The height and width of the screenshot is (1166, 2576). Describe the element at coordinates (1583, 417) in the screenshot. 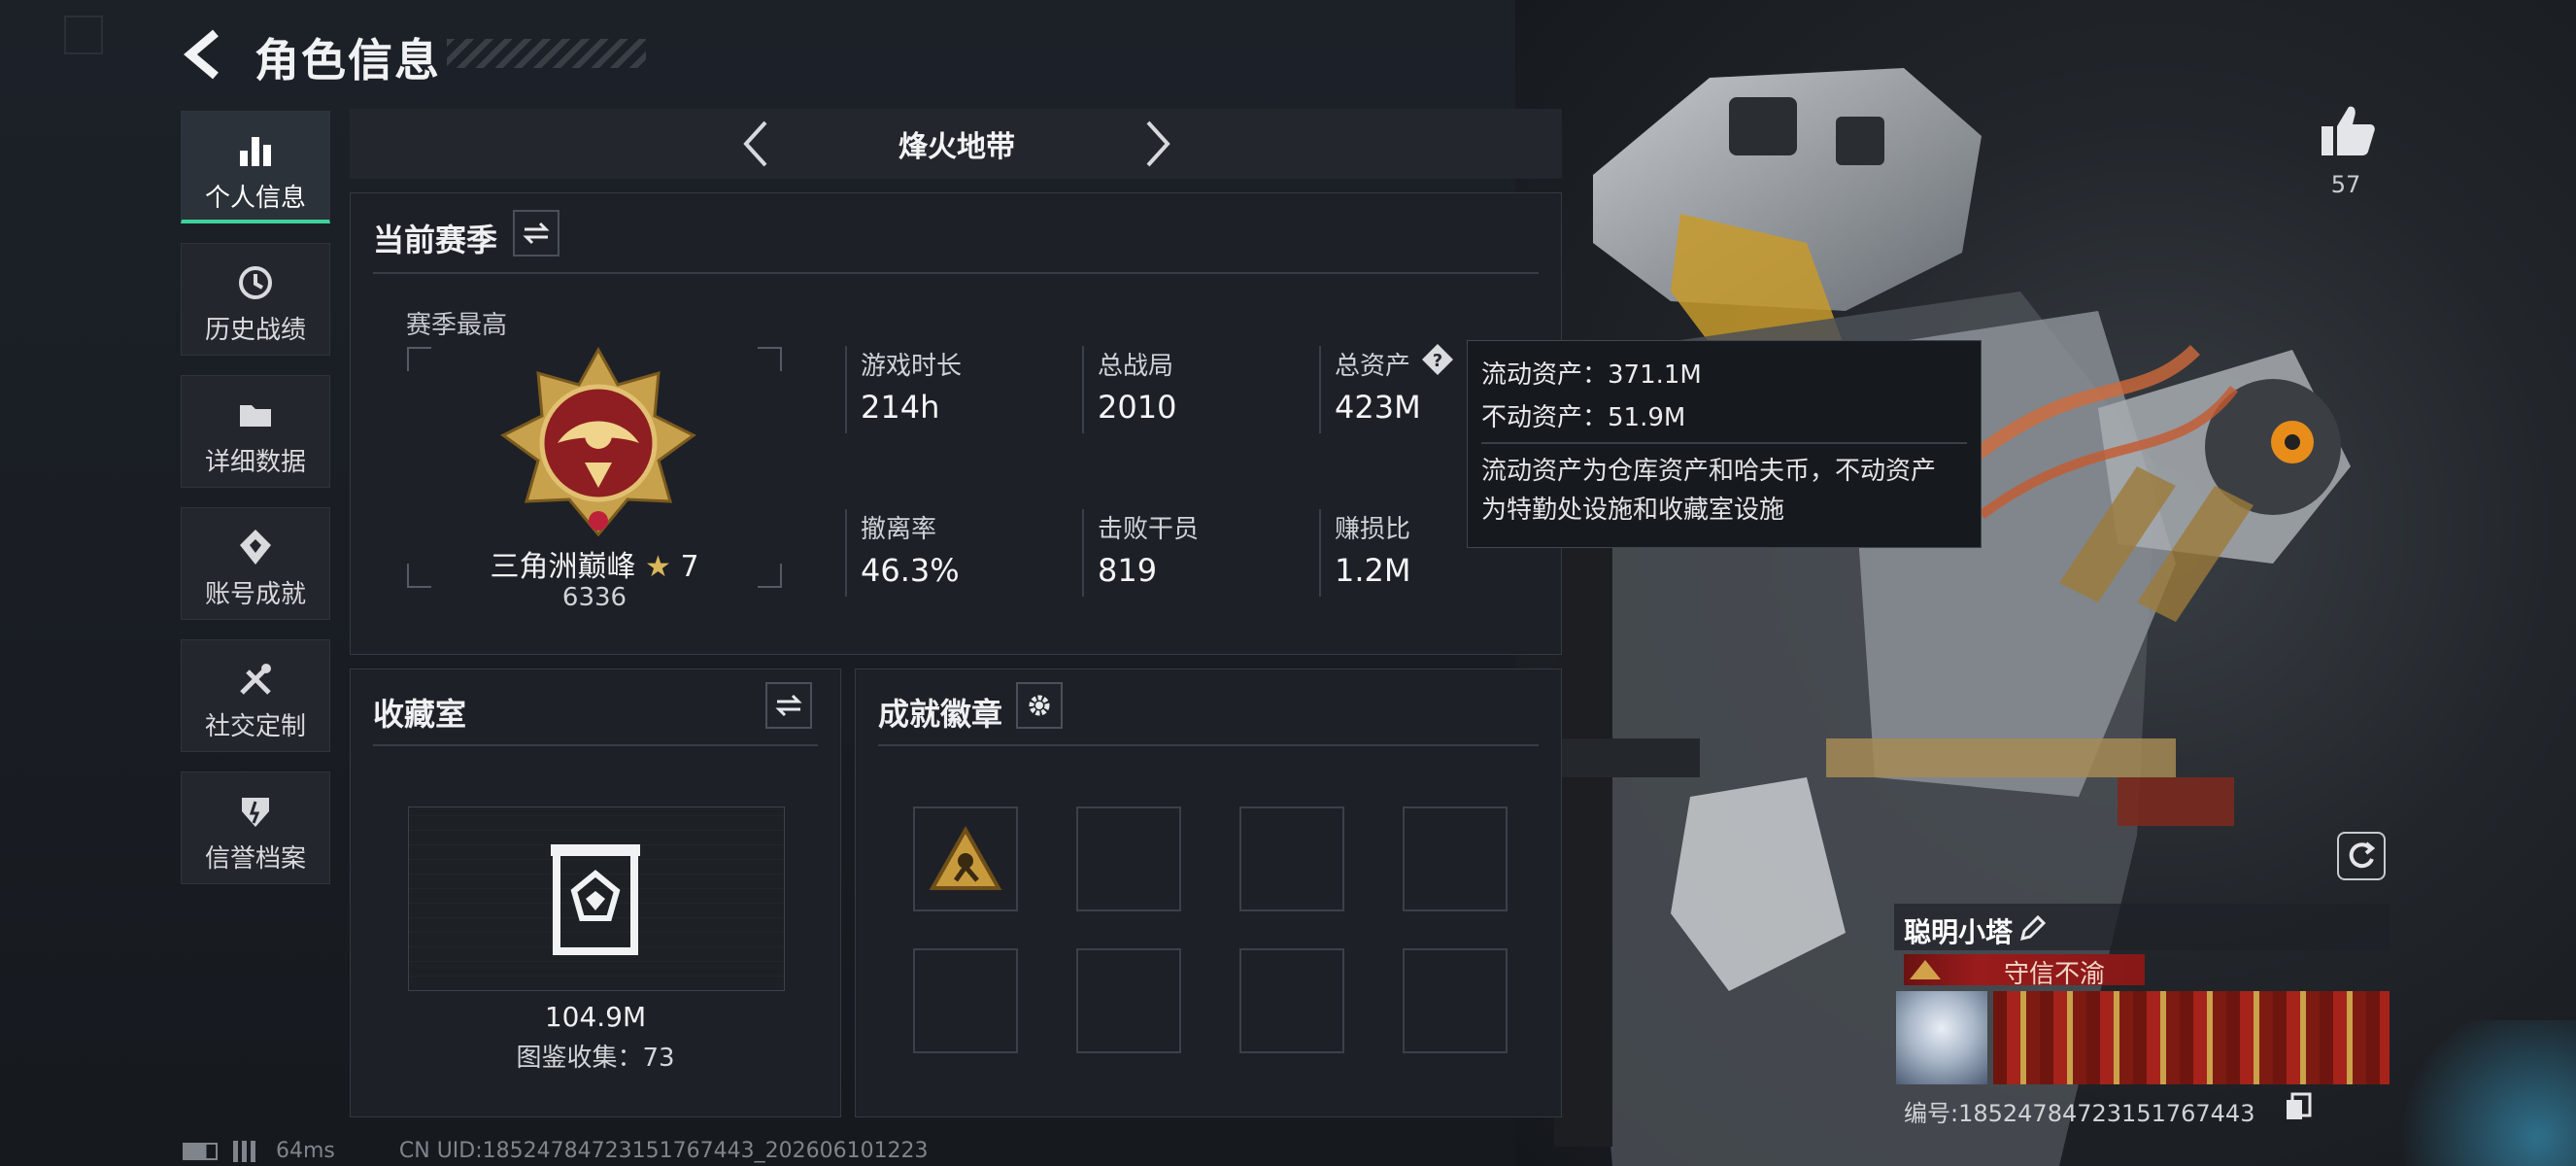

I see `tooltip-fixed-assets: 不动资产：51.9M` at that location.